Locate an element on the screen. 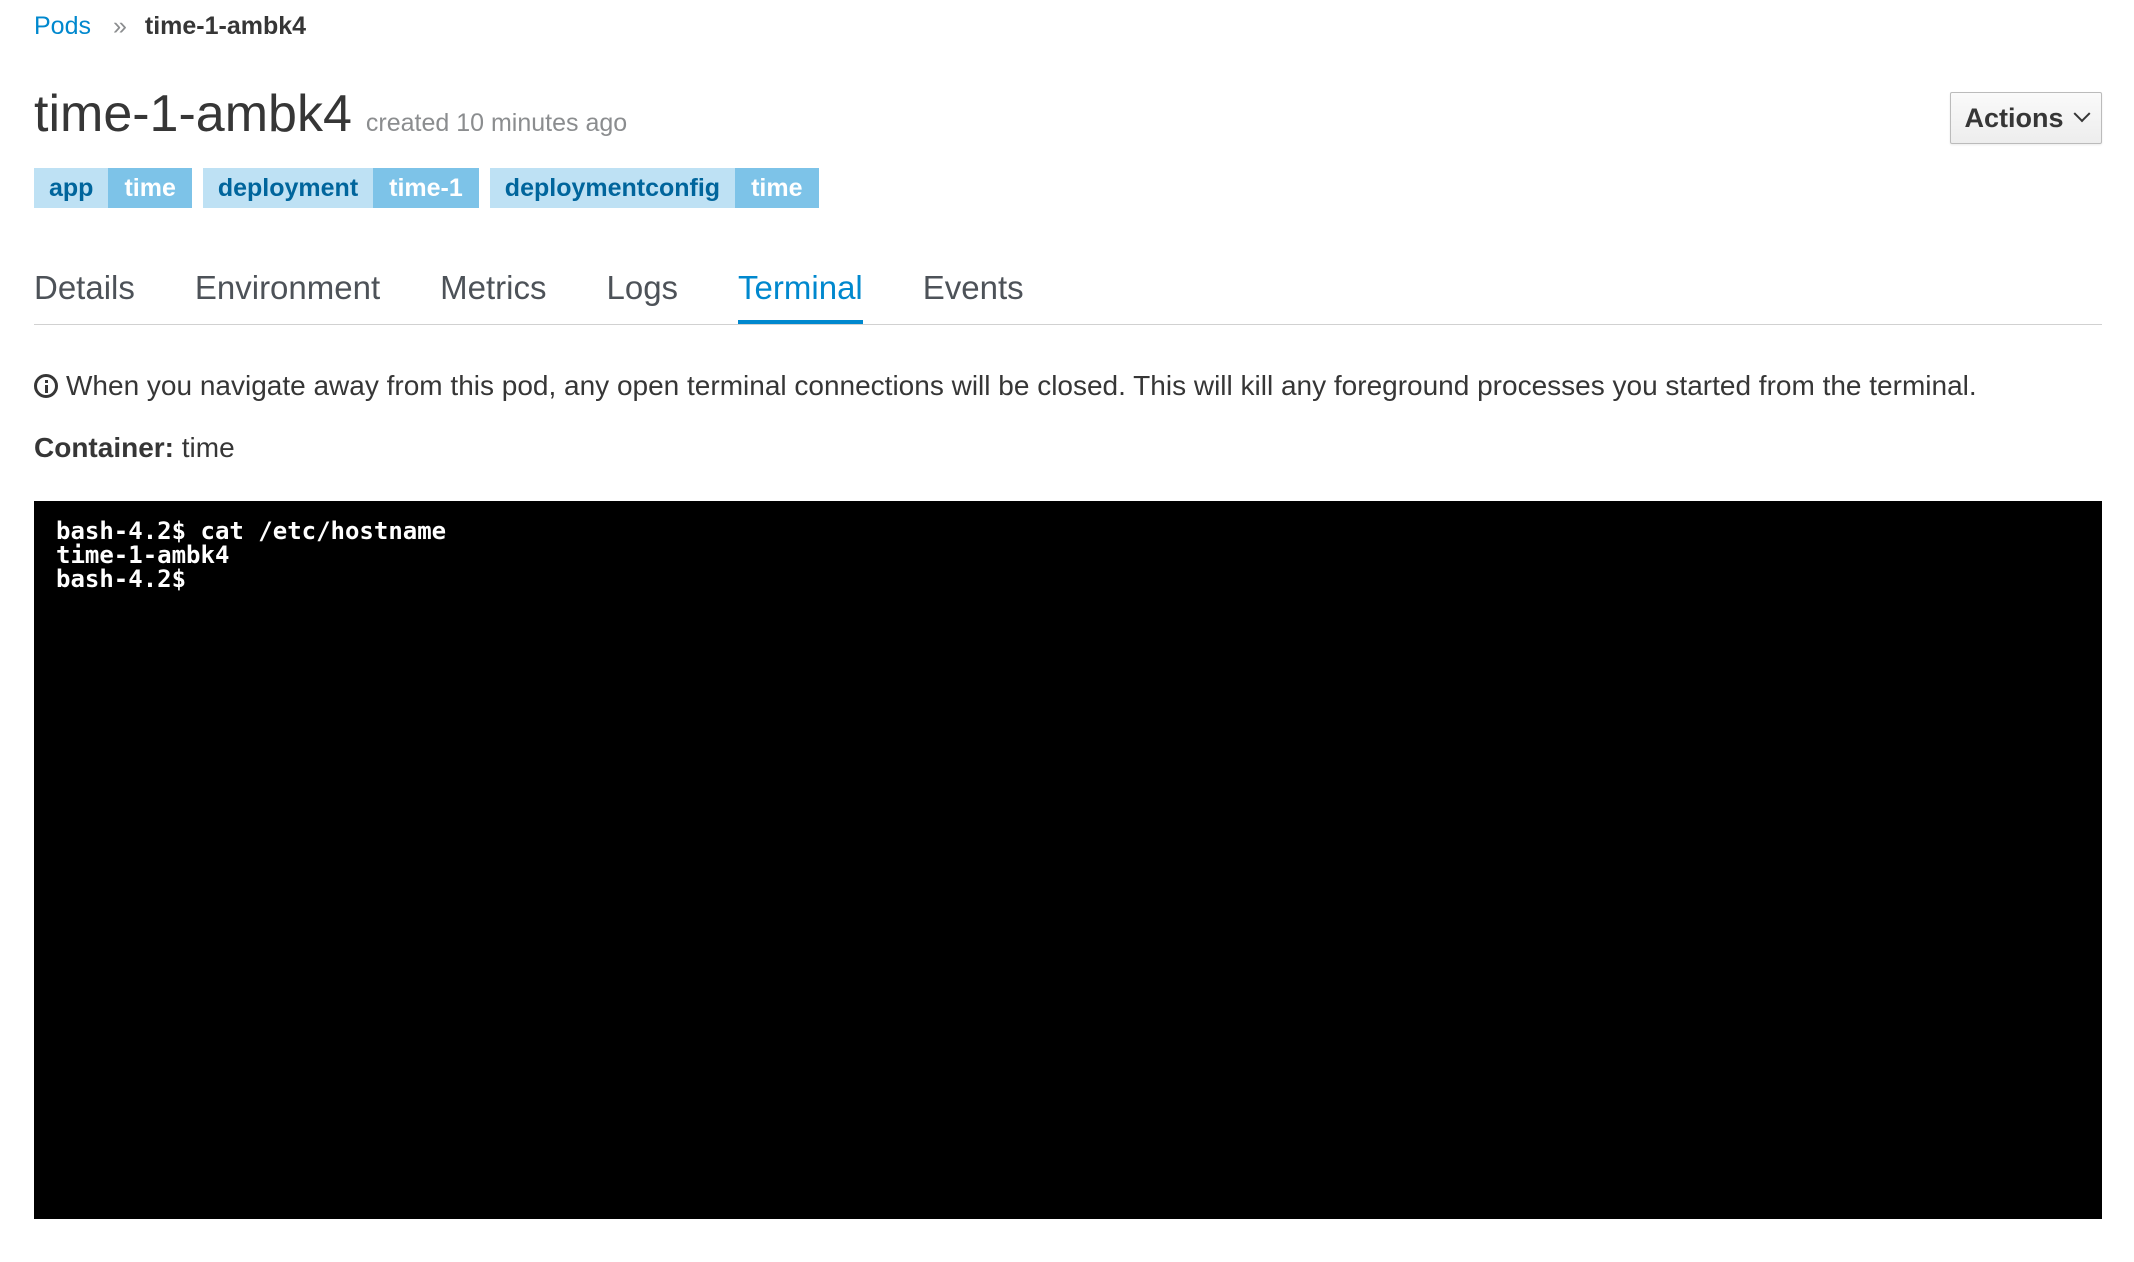  created-timestamp: created 10 minutes ago is located at coordinates (496, 123).